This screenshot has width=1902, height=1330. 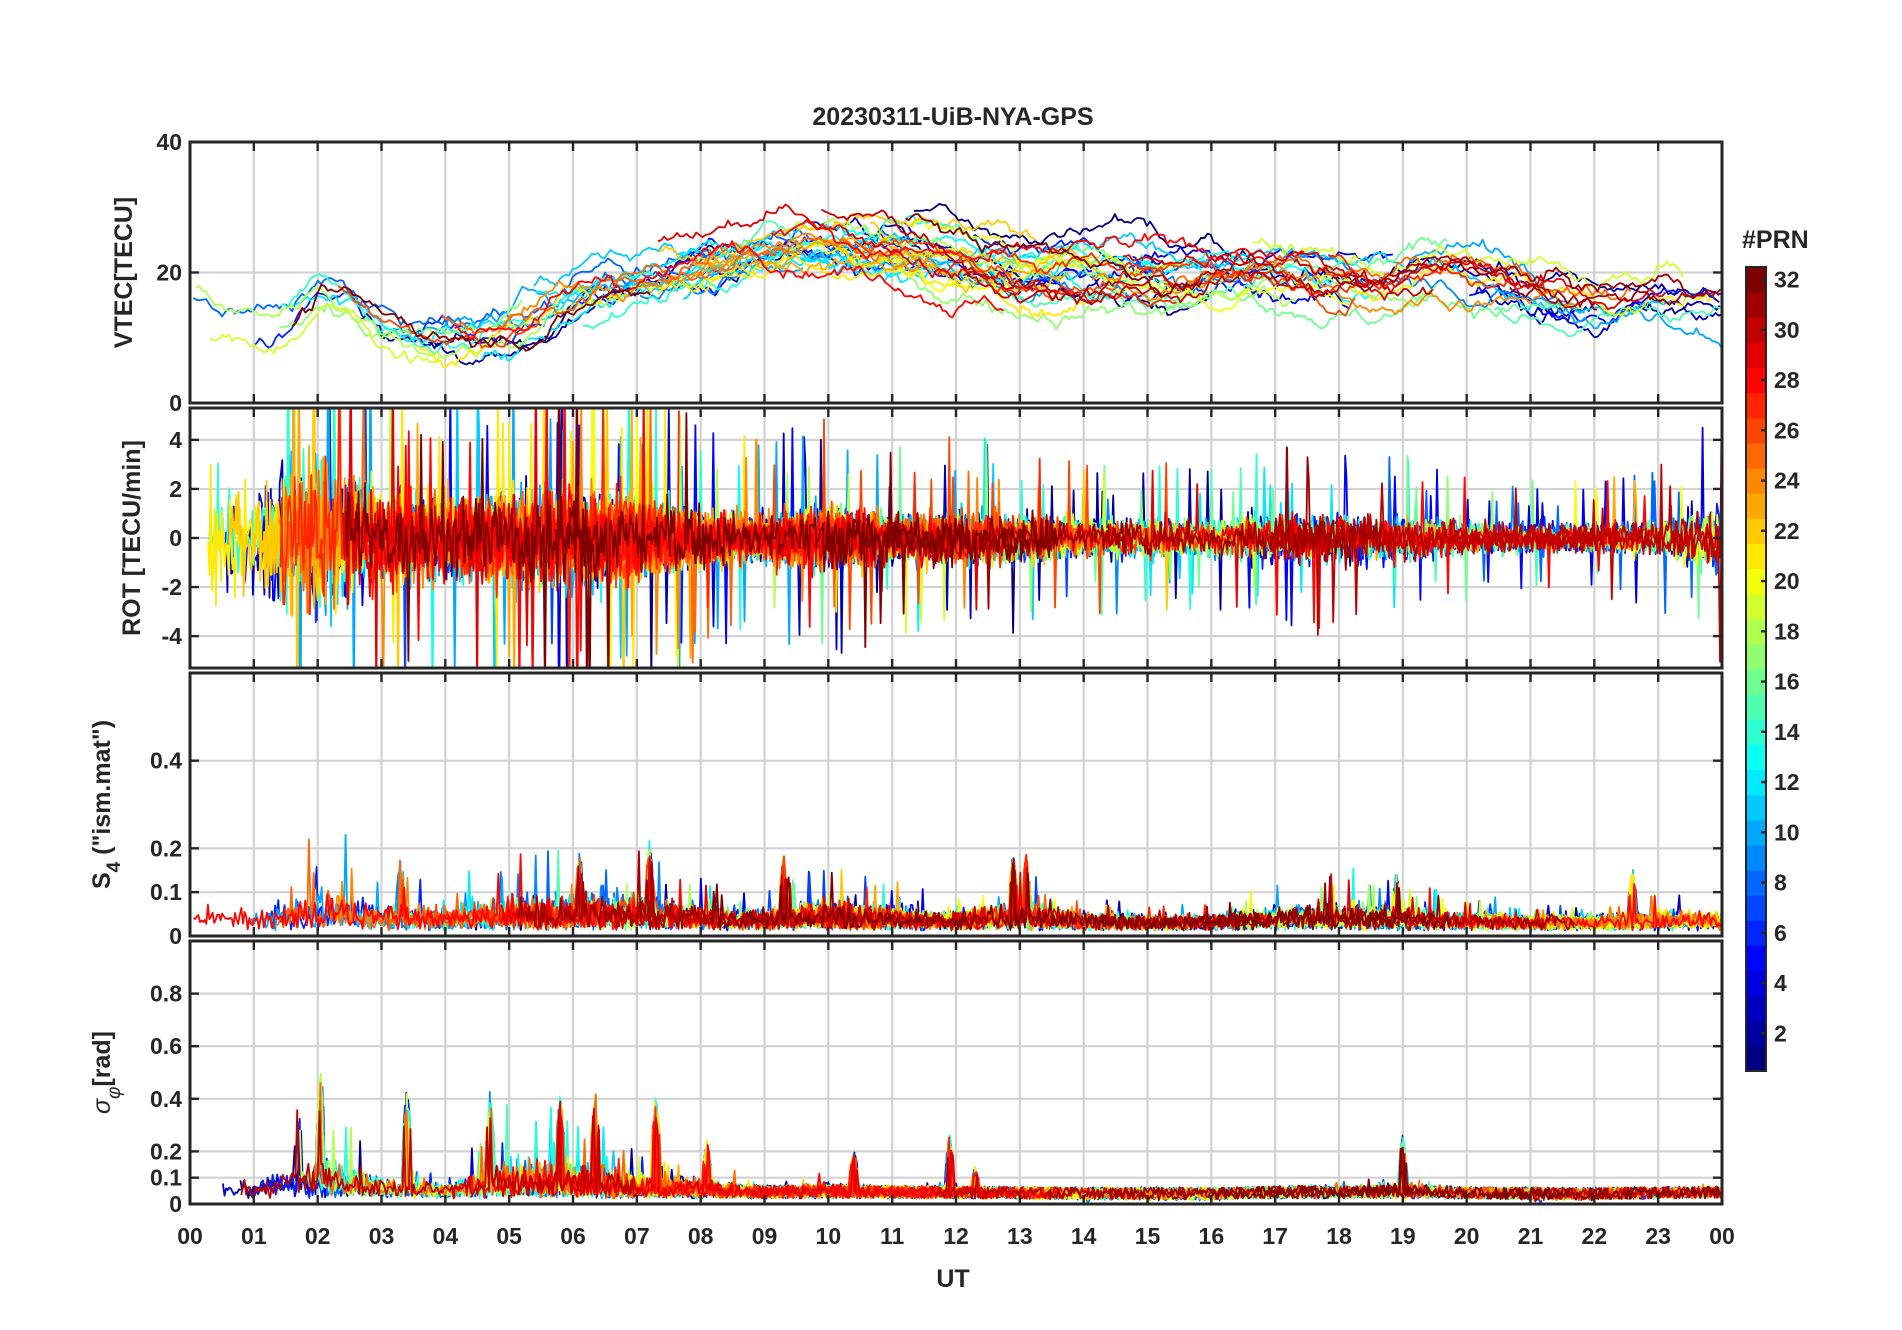 I want to click on x-tick-label: 17, so click(x=1275, y=1236).